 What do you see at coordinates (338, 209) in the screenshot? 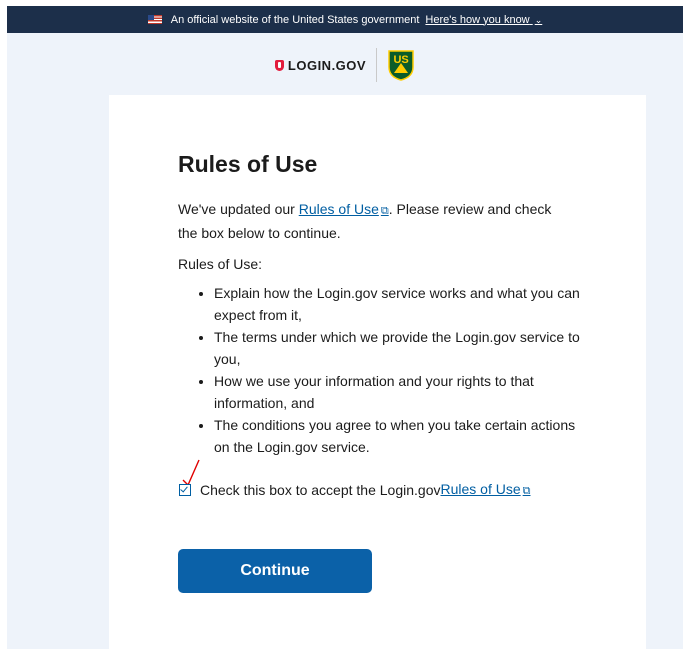
I see `rules-of-use-link-label: Rules of Use` at bounding box center [338, 209].